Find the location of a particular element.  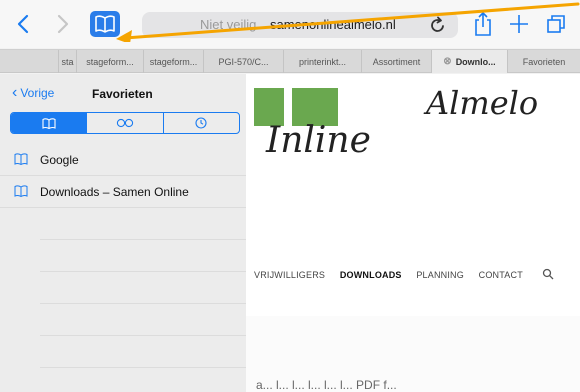

sidebar-header: ‹ Vorige Favorieten is located at coordinates (123, 94).